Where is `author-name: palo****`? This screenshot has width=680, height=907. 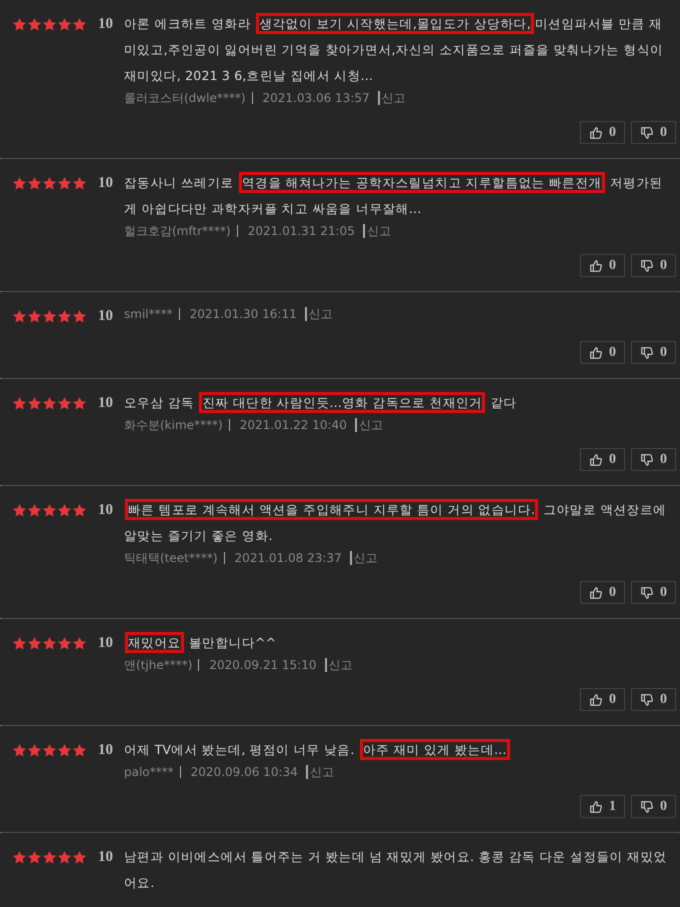 author-name: palo**** is located at coordinates (149, 772).